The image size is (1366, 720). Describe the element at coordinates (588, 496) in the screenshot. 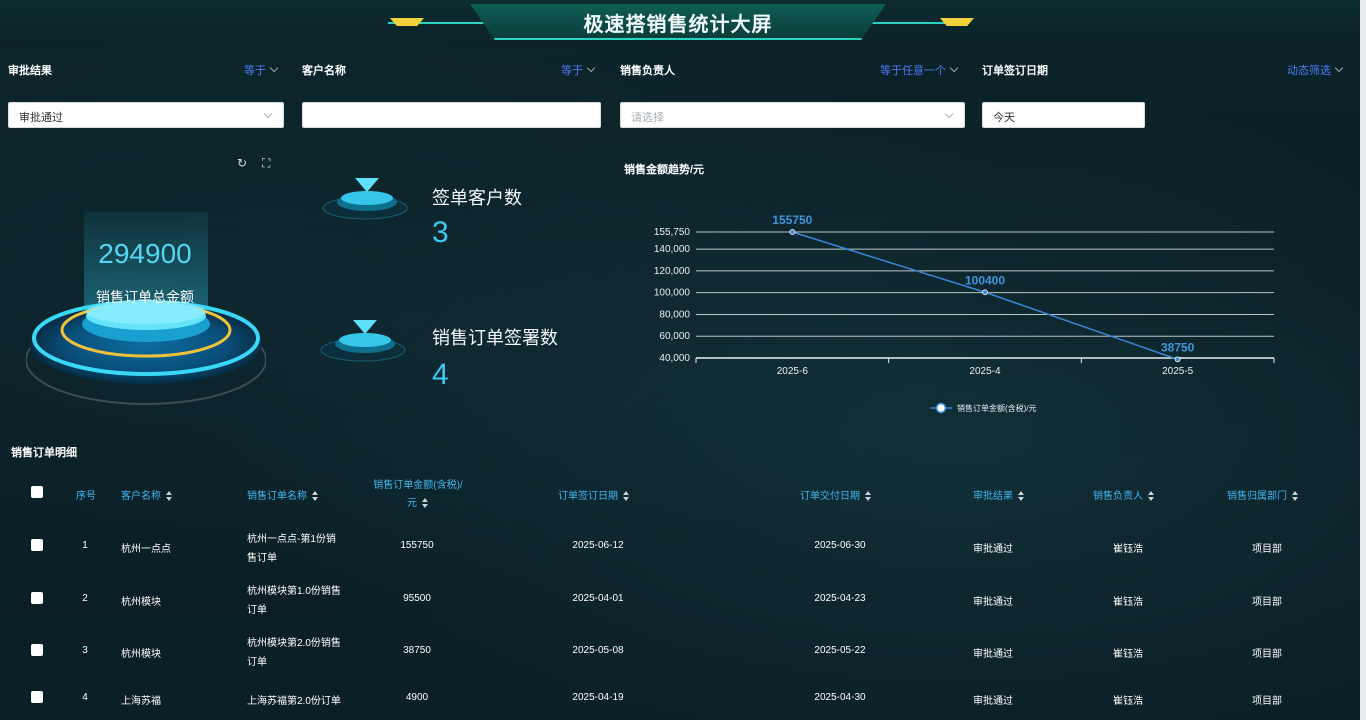

I see `column-header-sign-date-label: 订单签订日期` at that location.